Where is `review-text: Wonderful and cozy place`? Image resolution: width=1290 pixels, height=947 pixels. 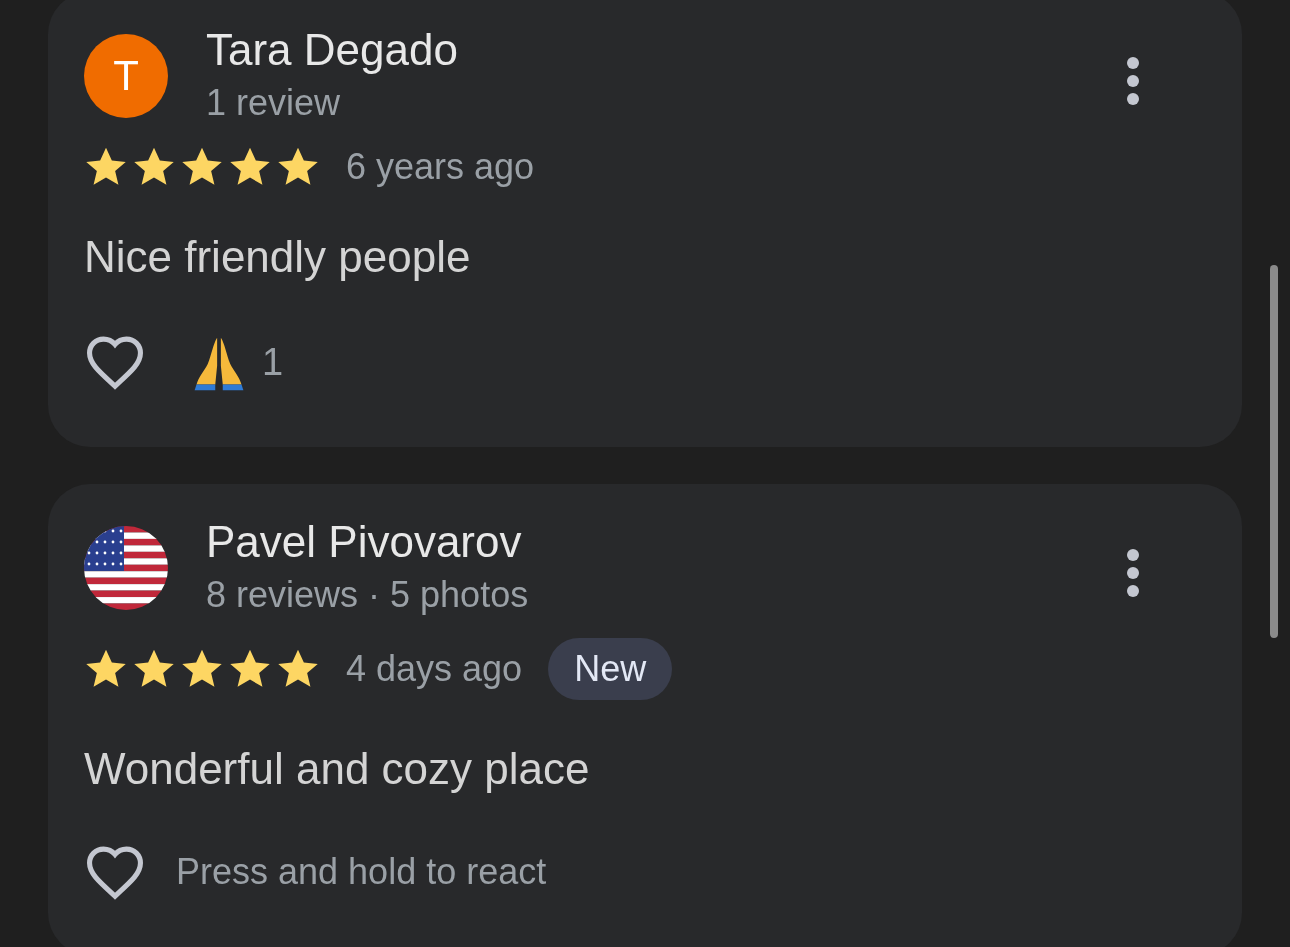
review-text: Wonderful and cozy place is located at coordinates (337, 769).